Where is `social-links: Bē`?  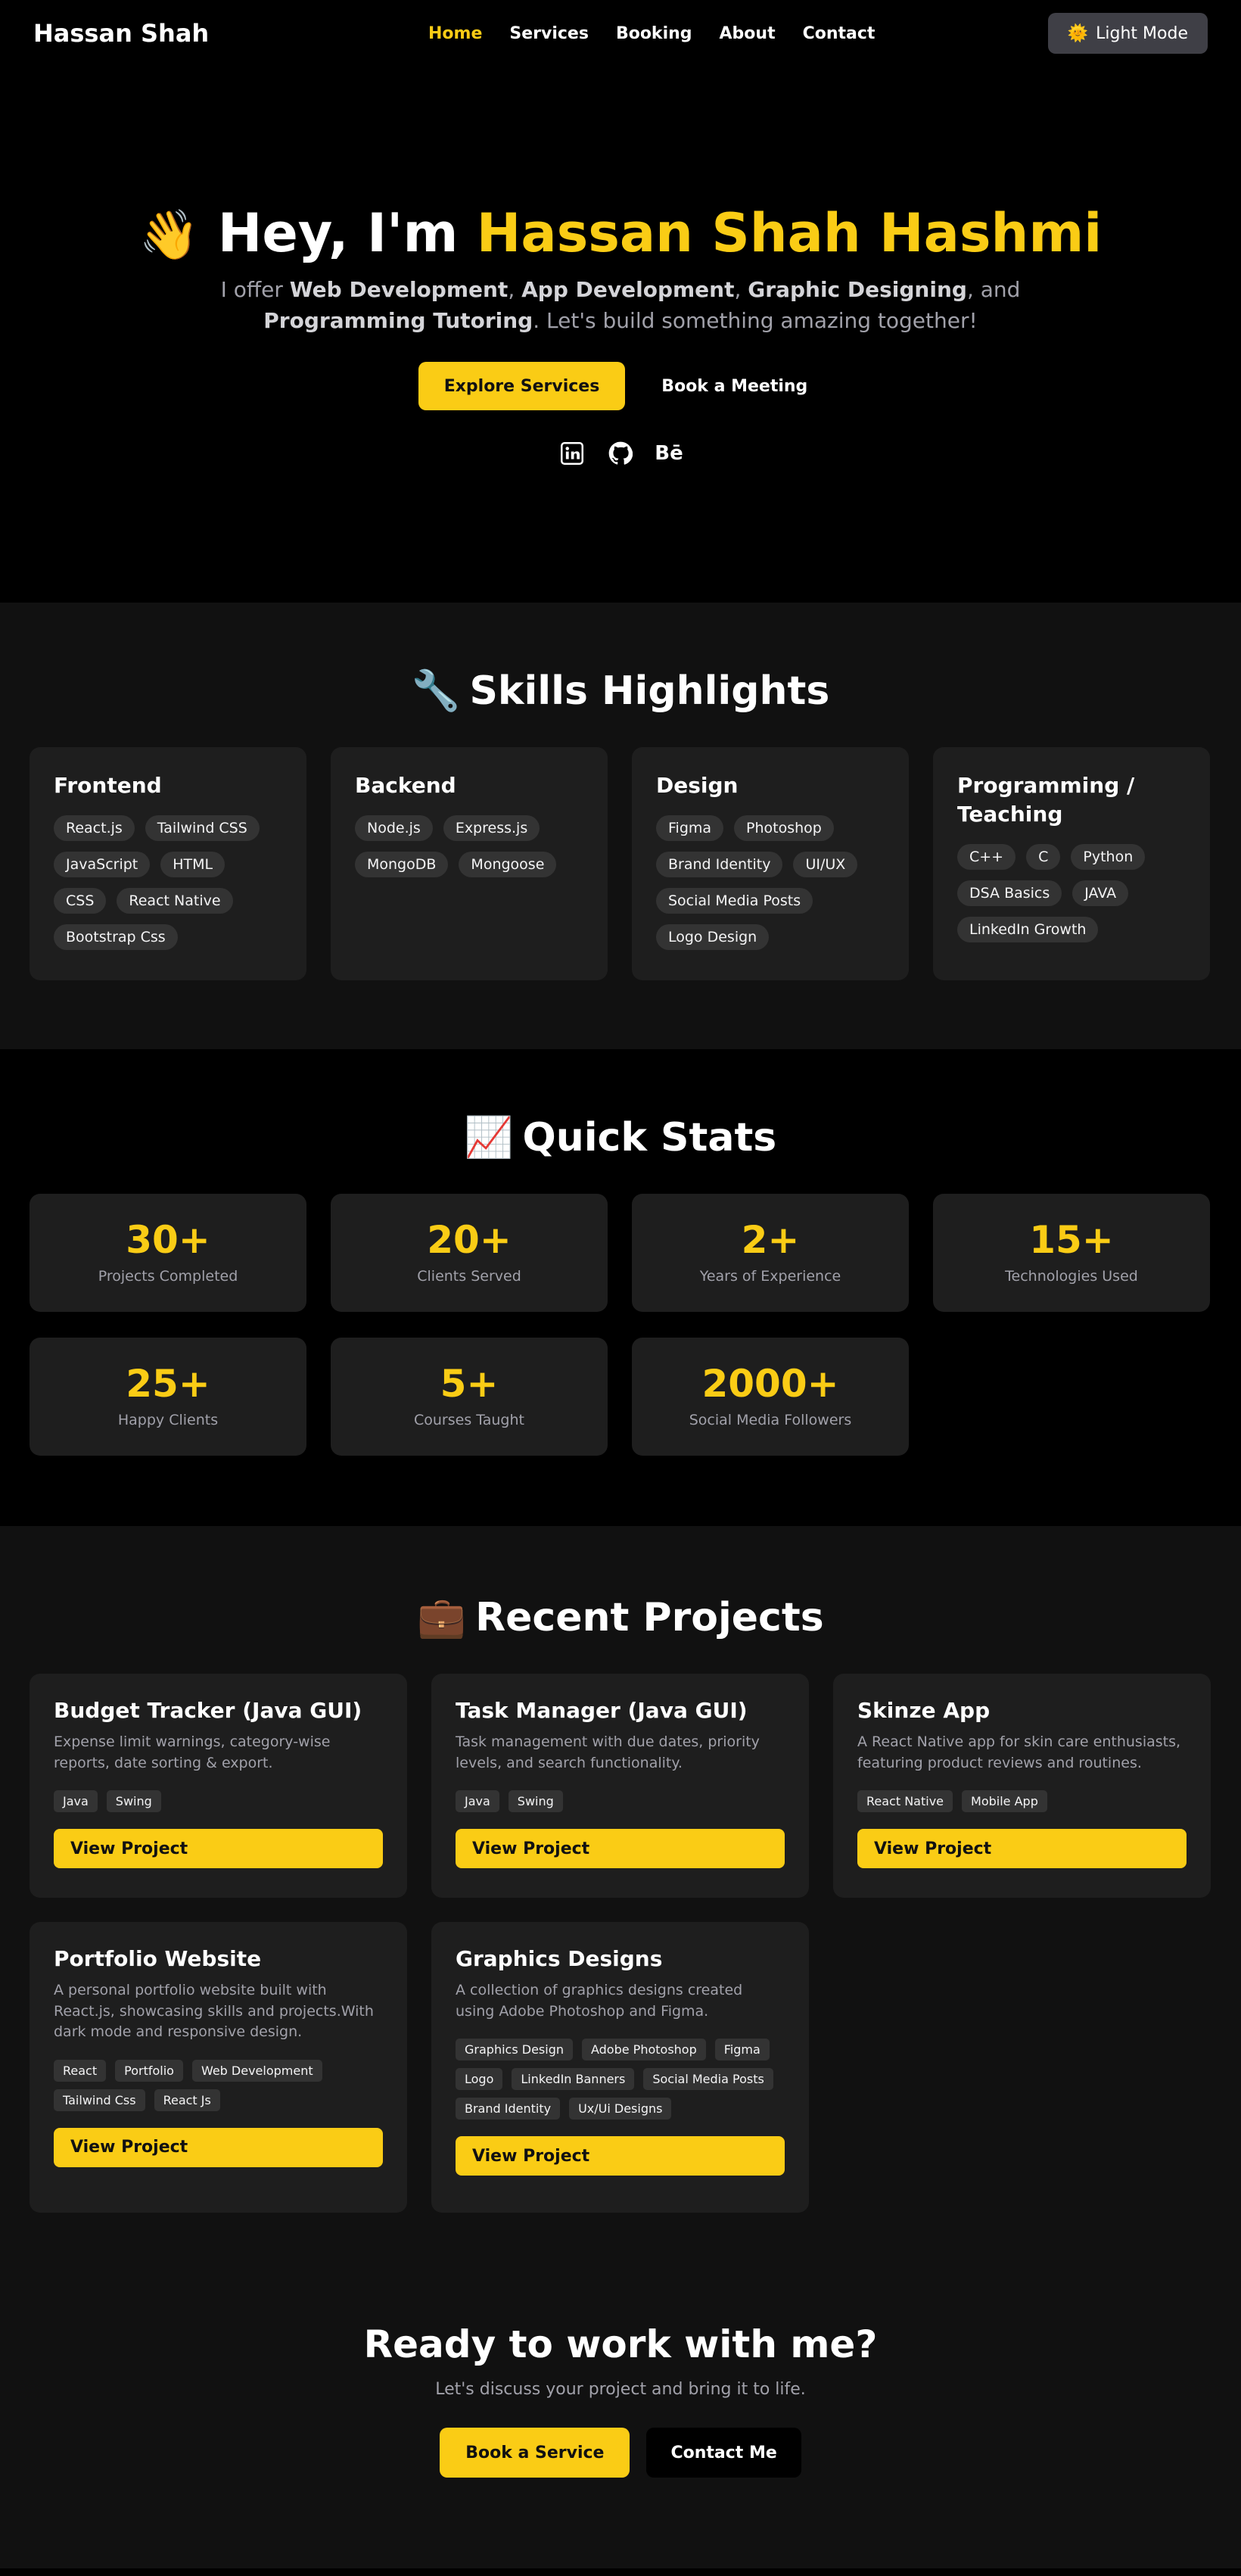 social-links: Bē is located at coordinates (620, 453).